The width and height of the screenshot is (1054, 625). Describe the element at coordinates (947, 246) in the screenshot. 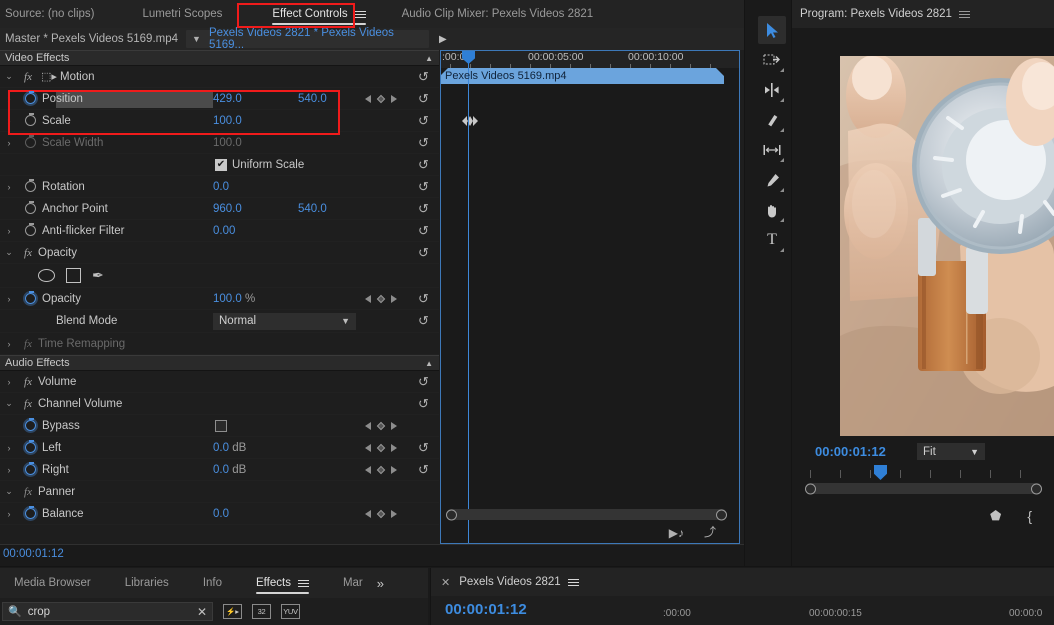

I see `program-monitor-video-frame` at that location.